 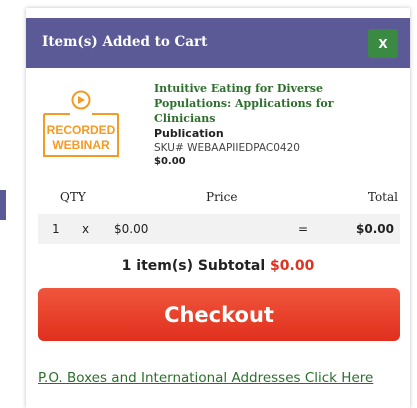 What do you see at coordinates (86, 229) in the screenshot?
I see `row-times: x` at bounding box center [86, 229].